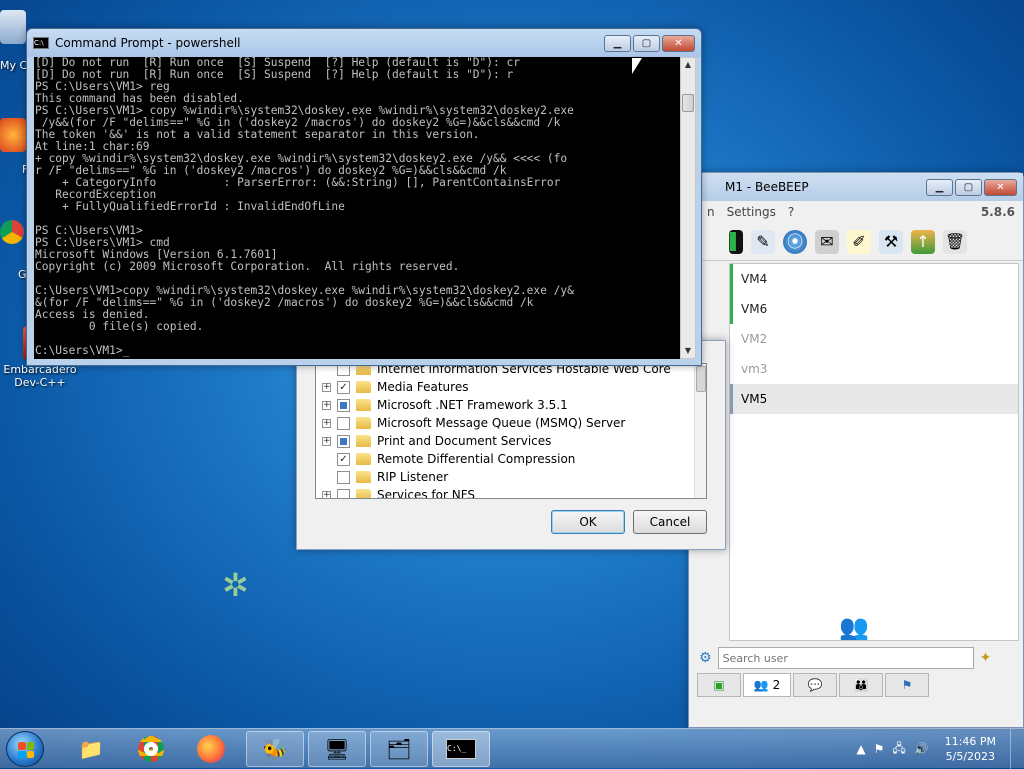  Describe the element at coordinates (874, 279) in the screenshot. I see `user-list-item: VM4` at that location.